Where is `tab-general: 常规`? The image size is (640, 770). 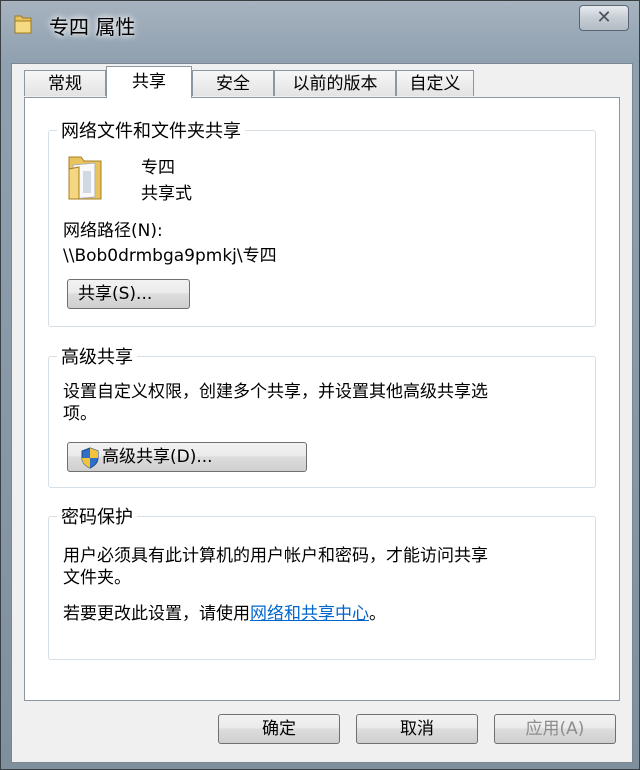 tab-general: 常规 is located at coordinates (65, 83).